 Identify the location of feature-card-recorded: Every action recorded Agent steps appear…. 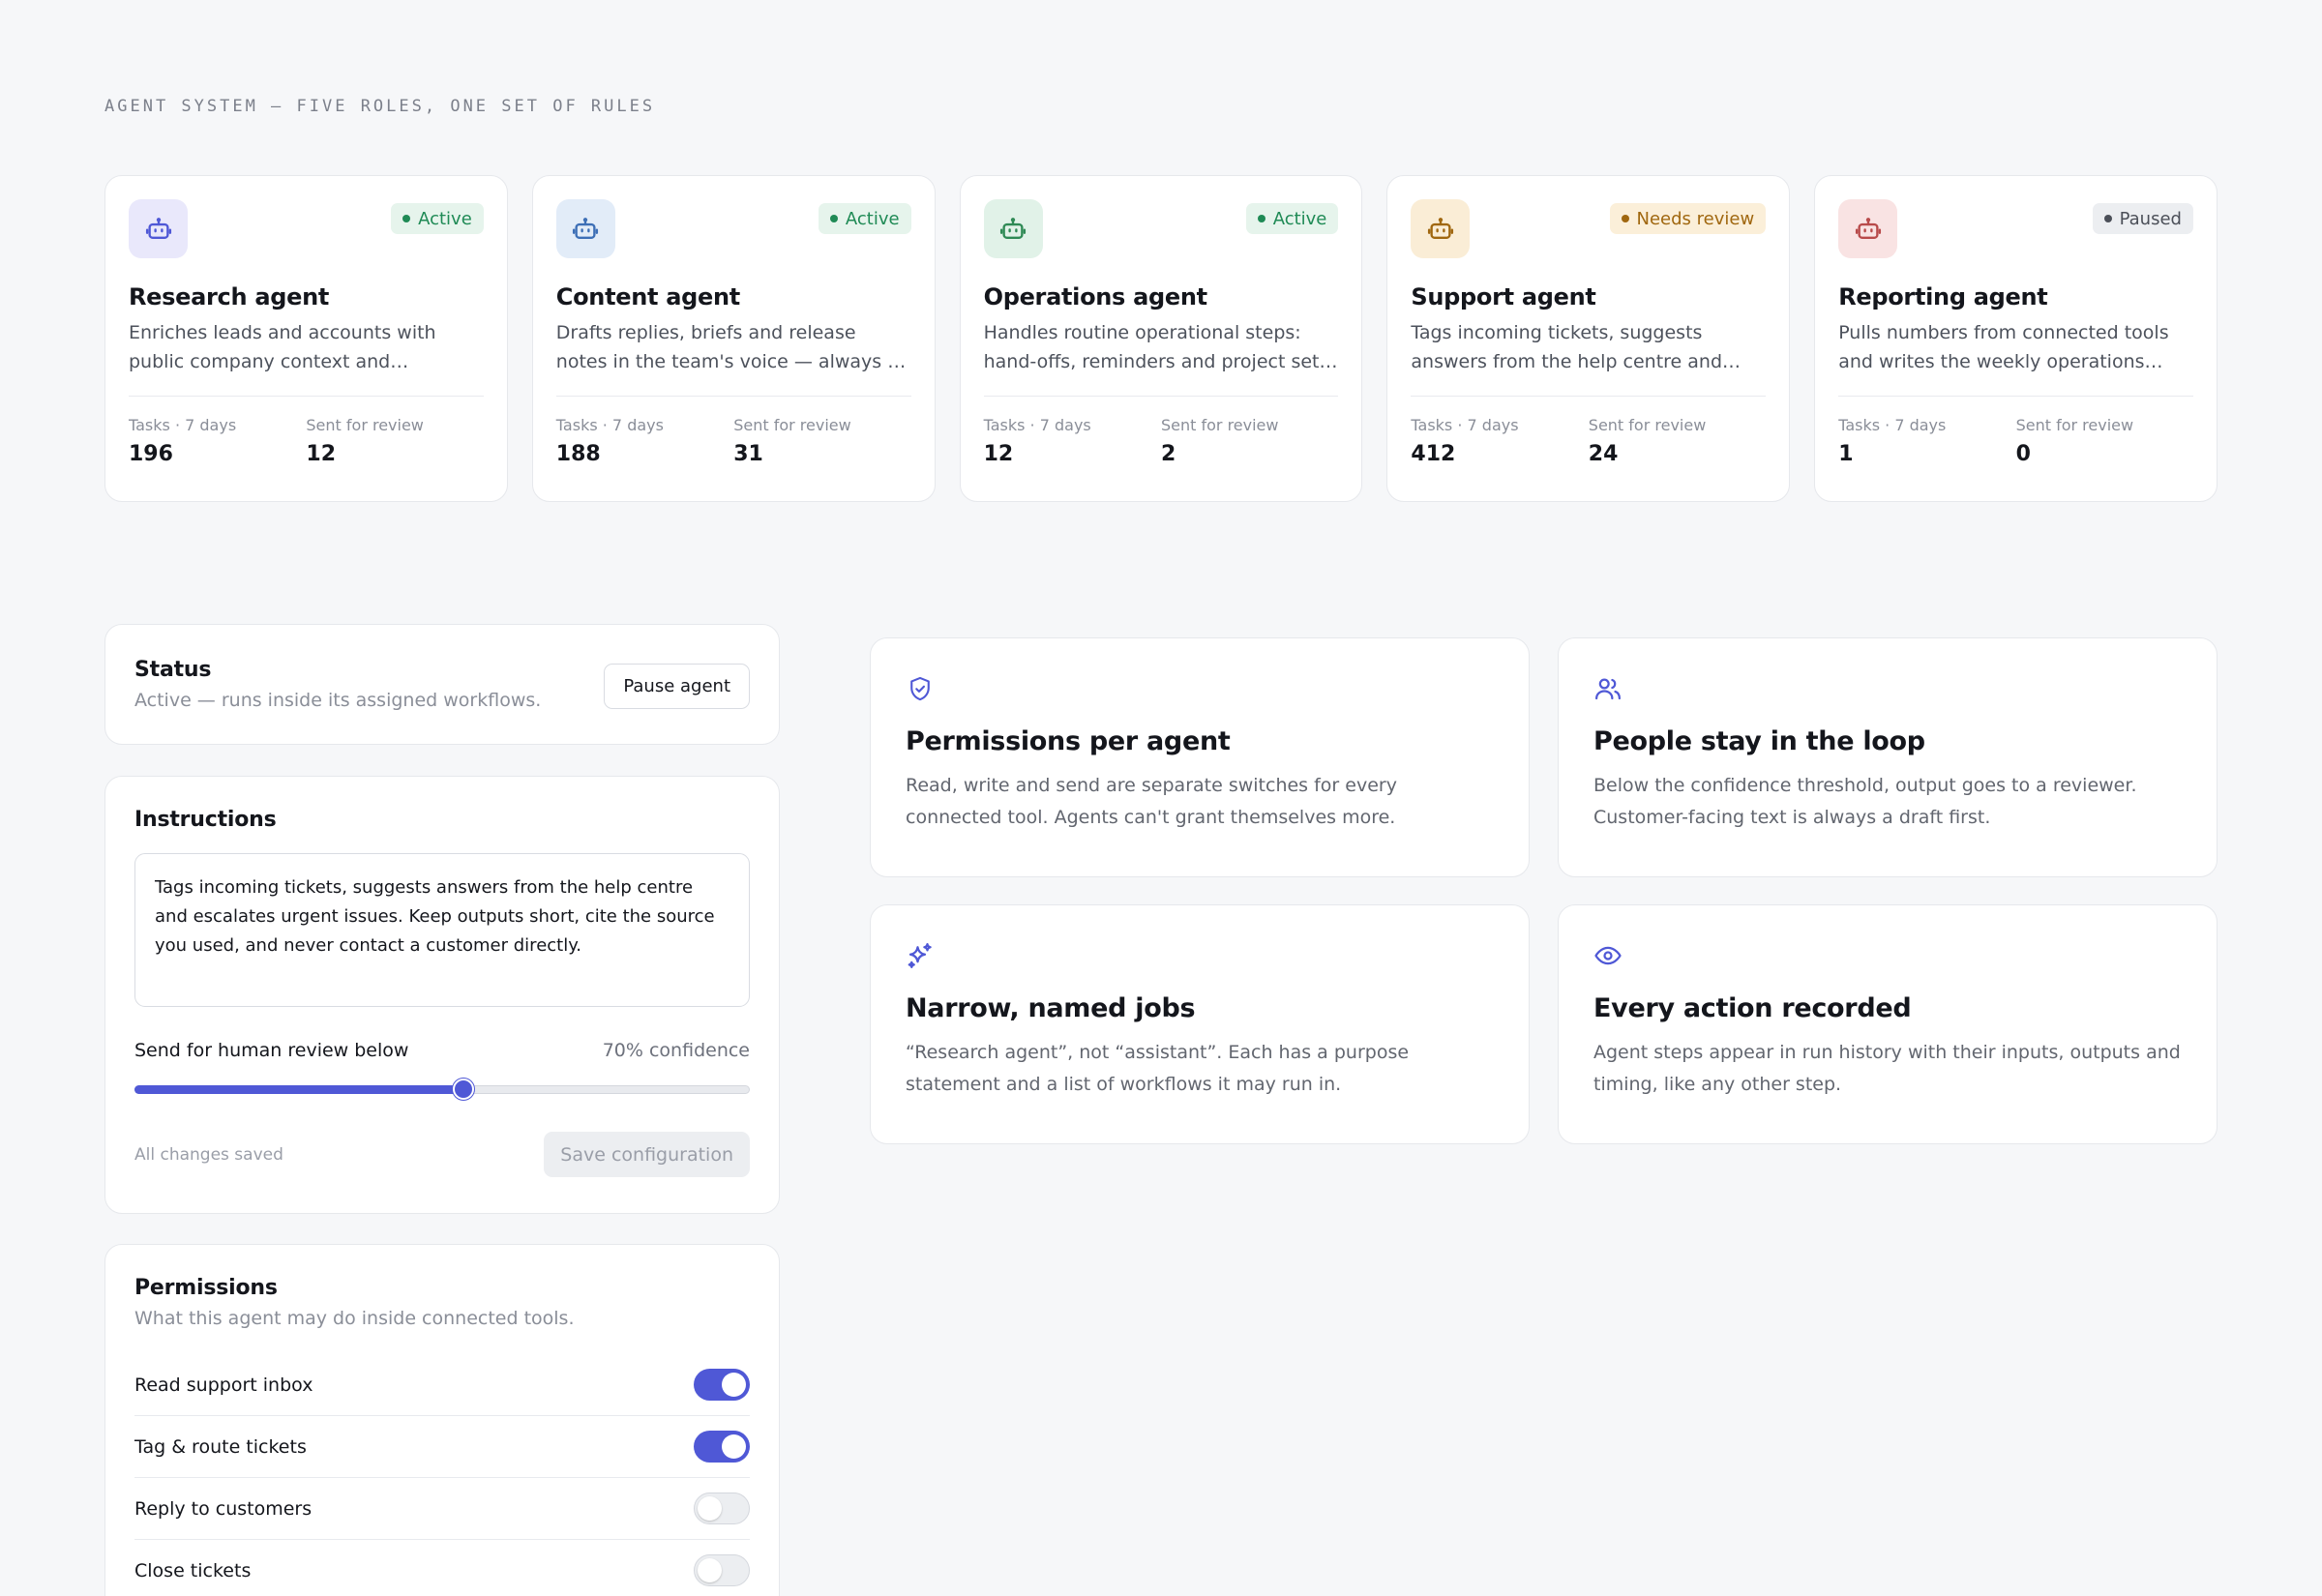
(1888, 1024).